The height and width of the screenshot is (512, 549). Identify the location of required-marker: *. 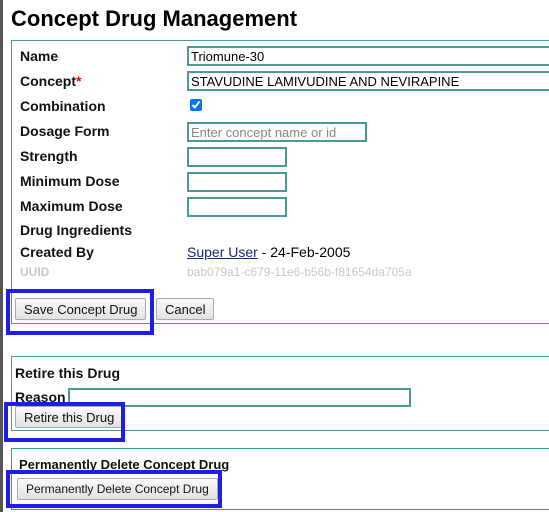
(79, 81).